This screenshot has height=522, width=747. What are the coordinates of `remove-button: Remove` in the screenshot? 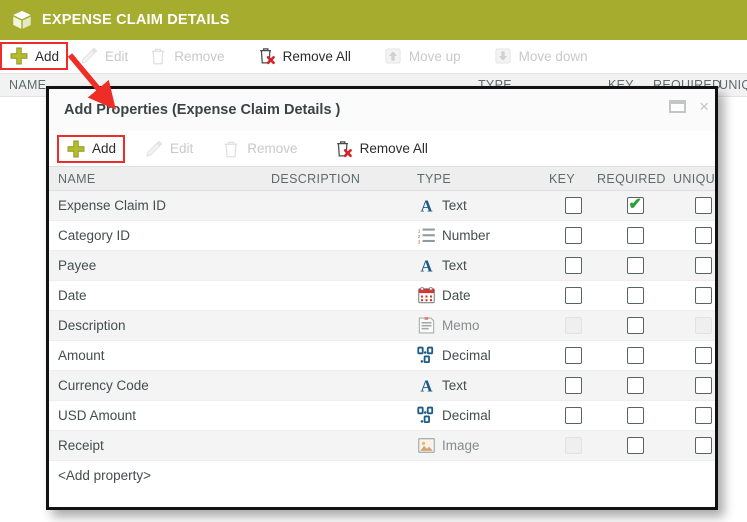 It's located at (186, 56).